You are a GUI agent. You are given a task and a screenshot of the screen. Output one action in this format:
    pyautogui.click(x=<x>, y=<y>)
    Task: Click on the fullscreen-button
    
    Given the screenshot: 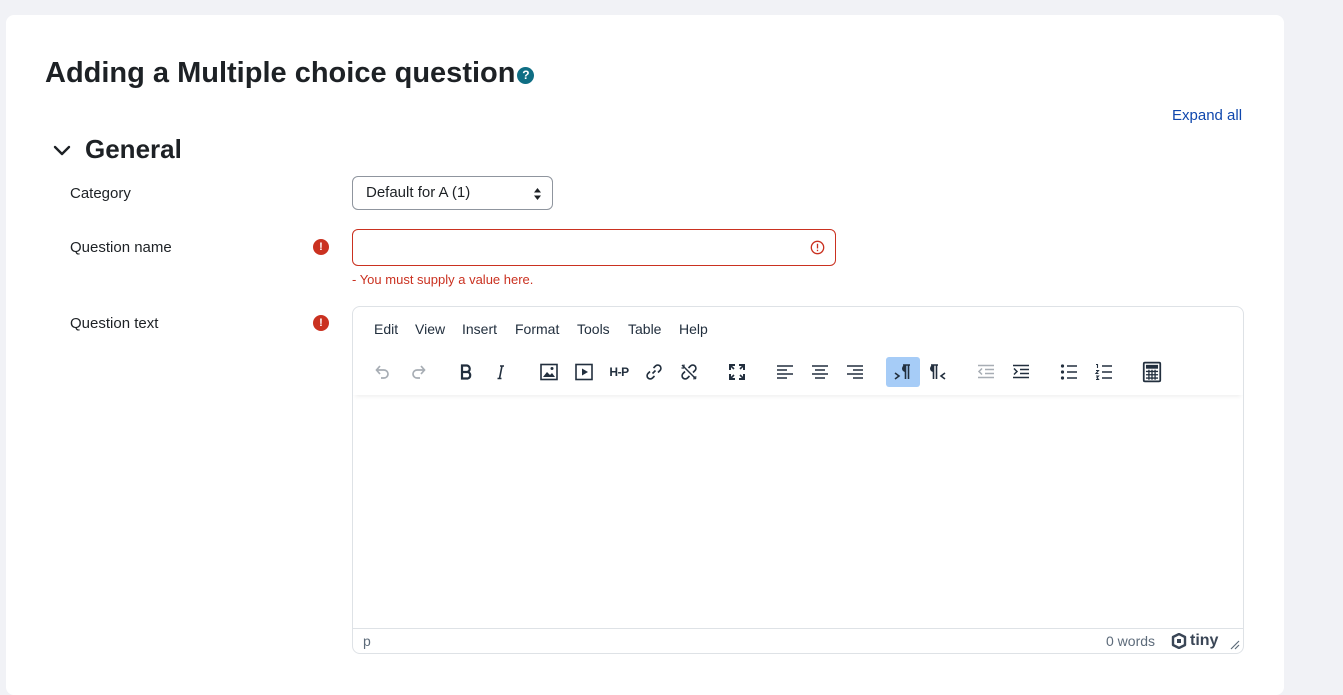 What is the action you would take?
    pyautogui.click(x=737, y=372)
    